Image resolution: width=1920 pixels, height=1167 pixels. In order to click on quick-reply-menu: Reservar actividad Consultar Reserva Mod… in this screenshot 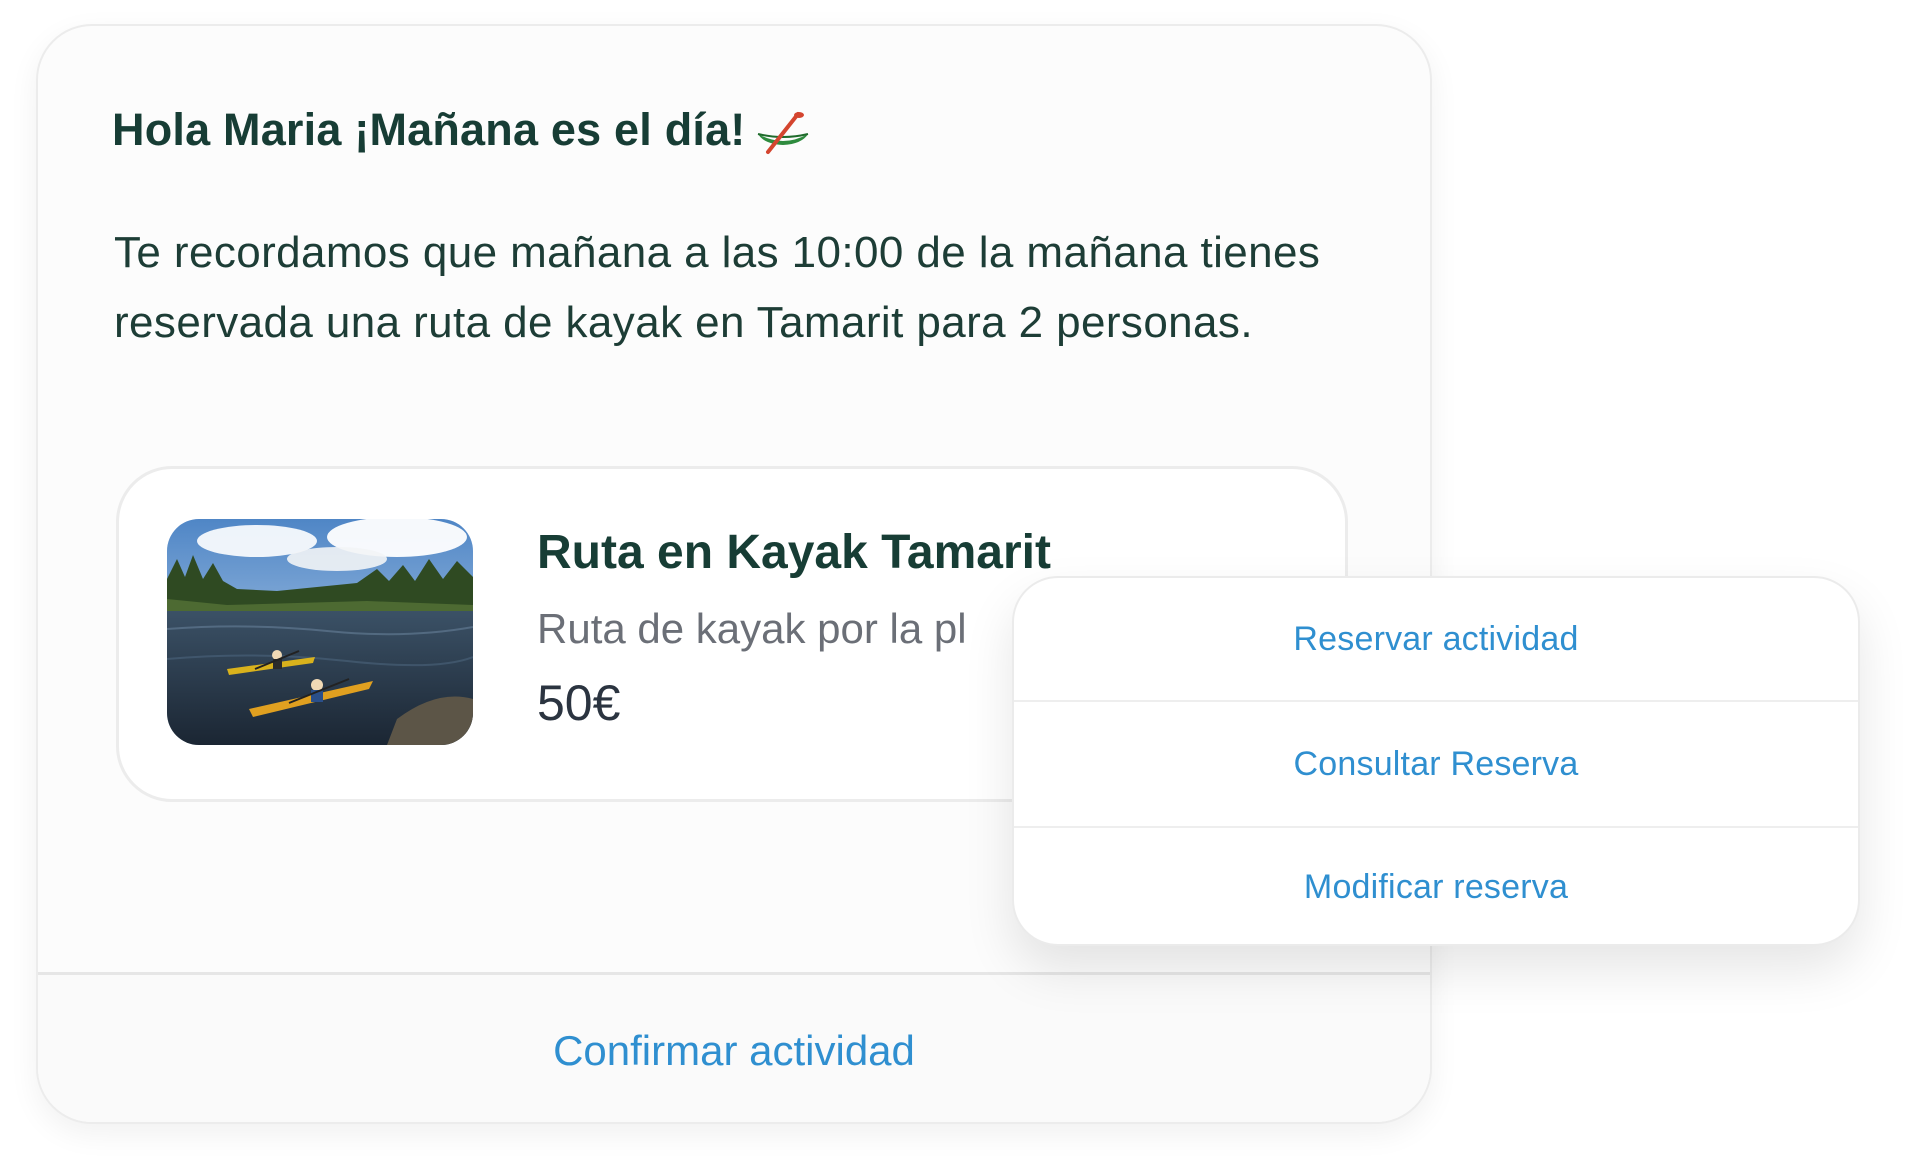, I will do `click(1436, 761)`.